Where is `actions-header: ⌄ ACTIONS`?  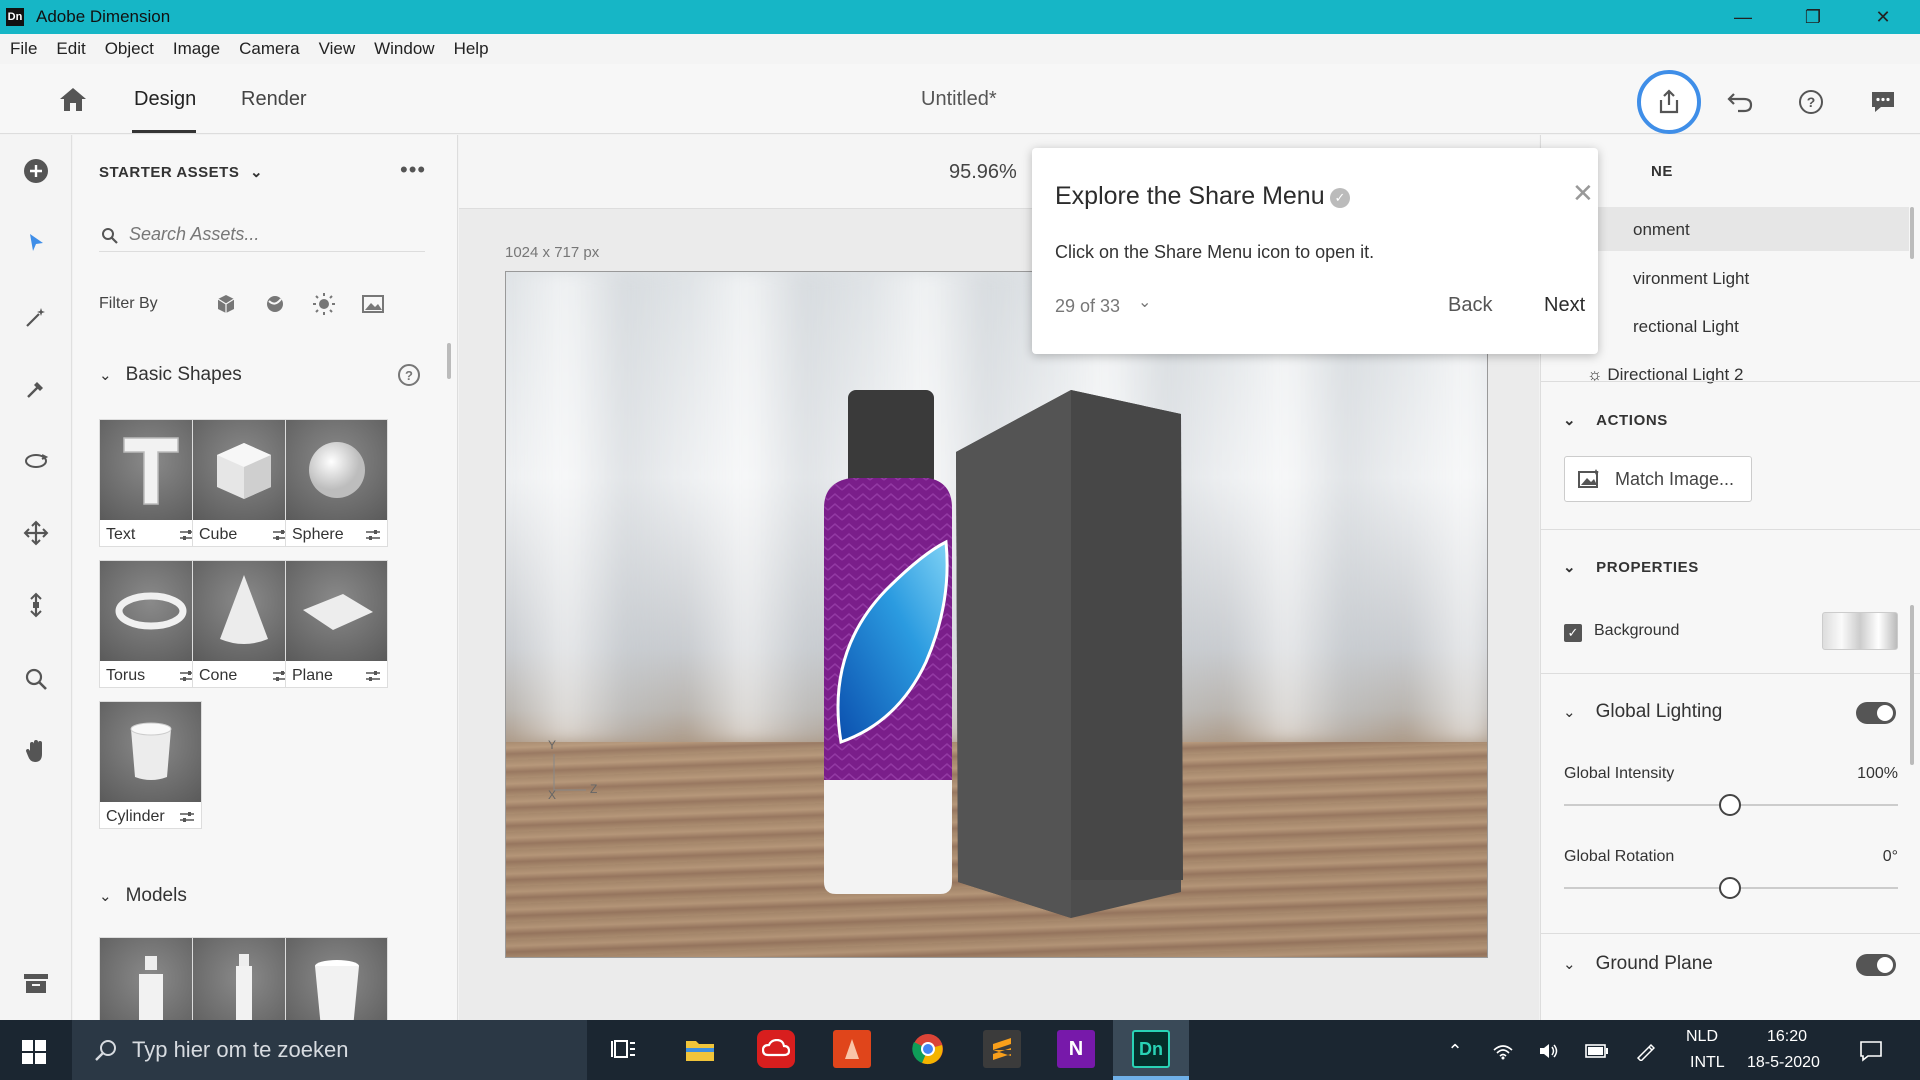 actions-header: ⌄ ACTIONS is located at coordinates (1615, 420).